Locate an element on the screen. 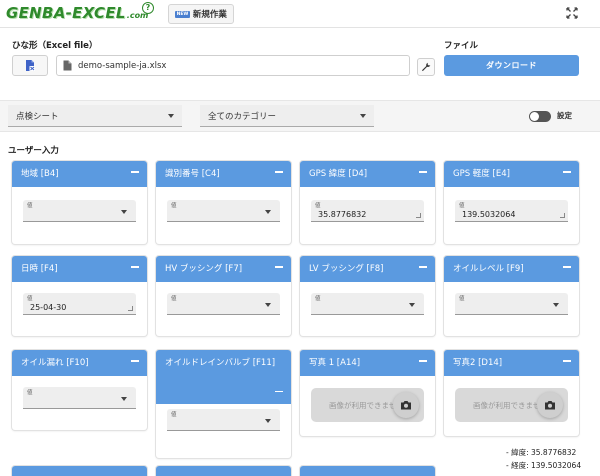 The width and height of the screenshot is (600, 476). toggle-knob is located at coordinates (534, 116).